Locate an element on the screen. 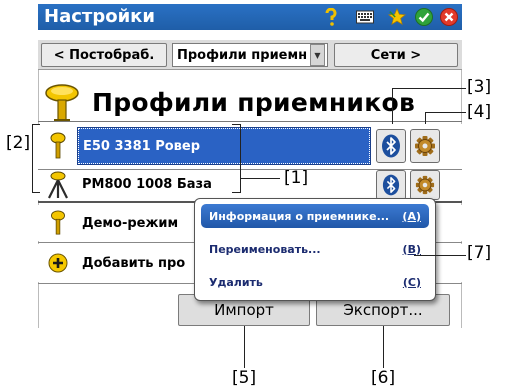 This screenshot has height=390, width=505. receiver-name: E50 3381 Ровер is located at coordinates (142, 146).